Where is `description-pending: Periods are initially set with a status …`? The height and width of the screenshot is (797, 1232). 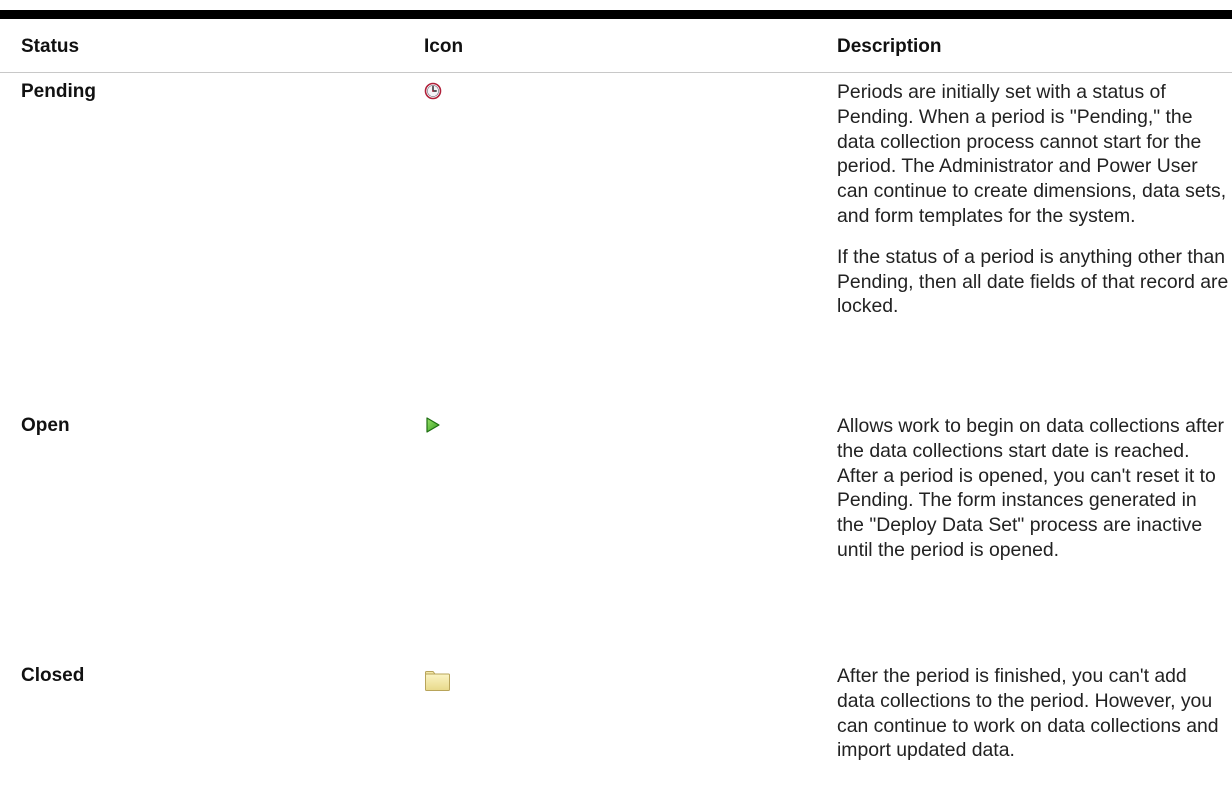
description-pending: Periods are initially set with a status … is located at coordinates (1033, 207).